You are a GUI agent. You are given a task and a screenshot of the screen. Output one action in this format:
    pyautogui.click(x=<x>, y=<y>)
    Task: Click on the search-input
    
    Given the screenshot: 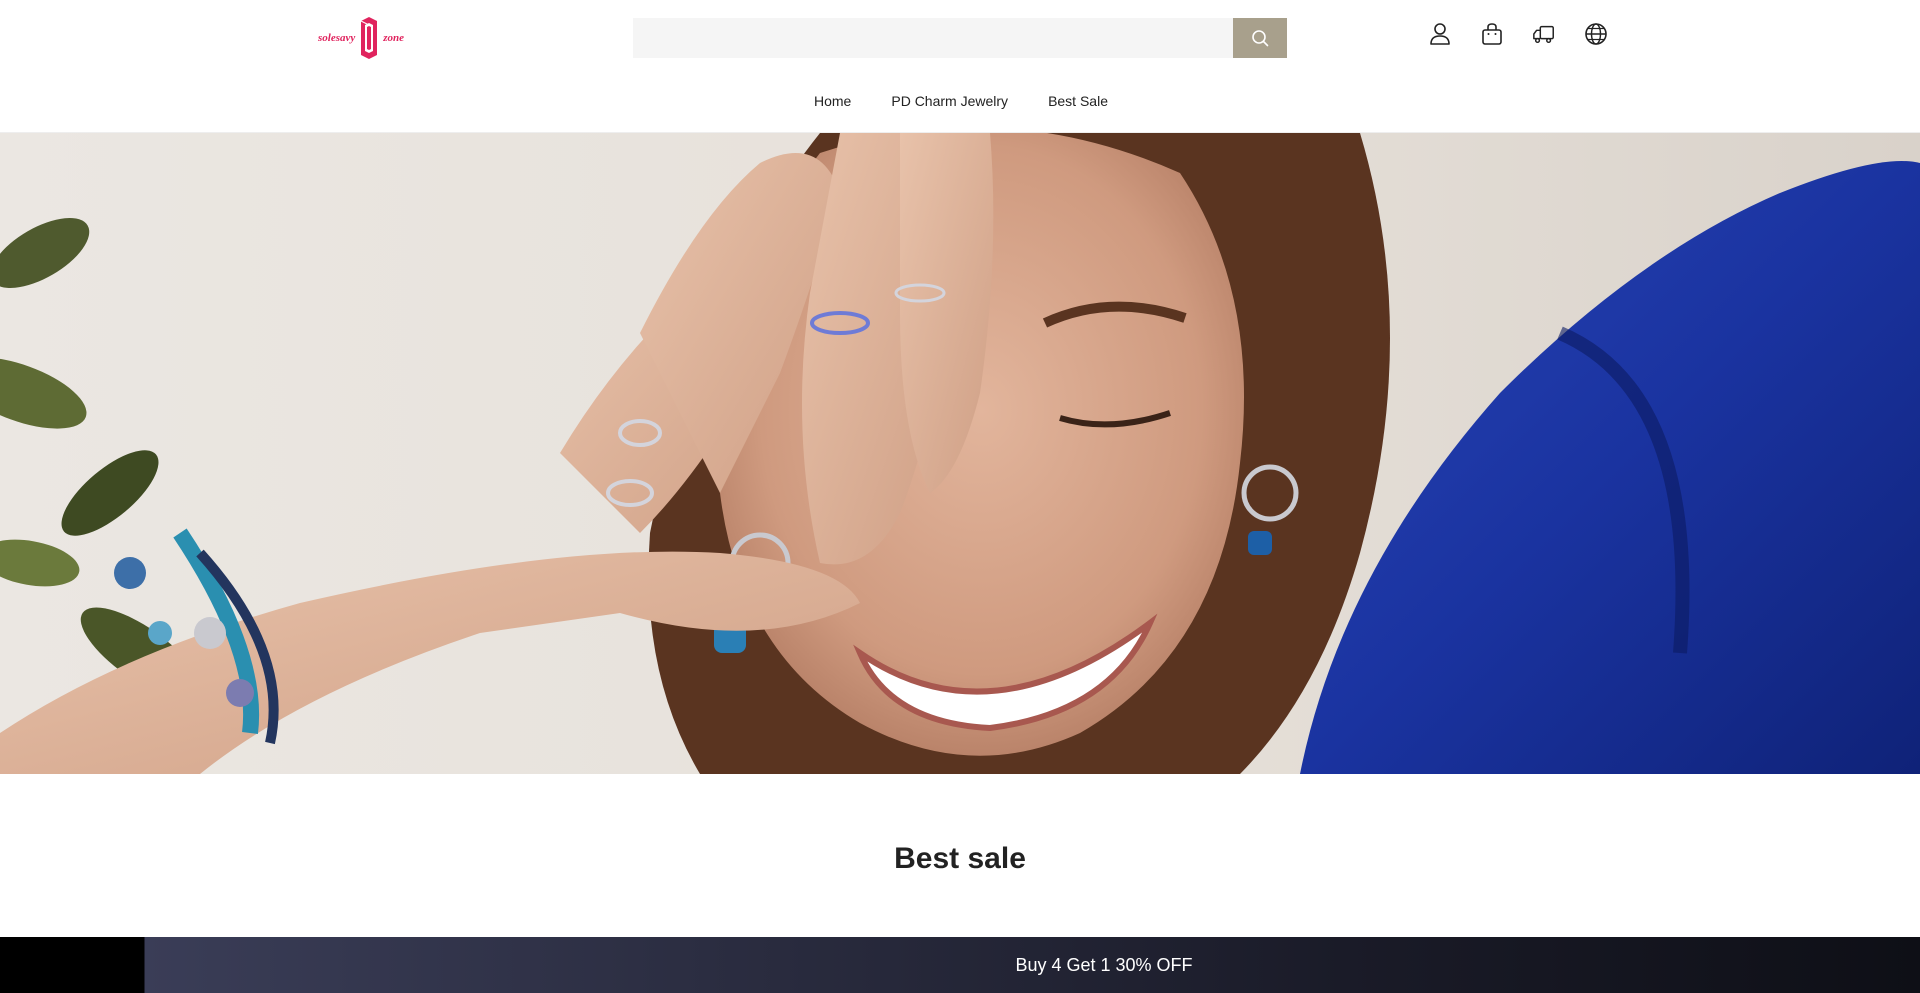 What is the action you would take?
    pyautogui.click(x=933, y=38)
    